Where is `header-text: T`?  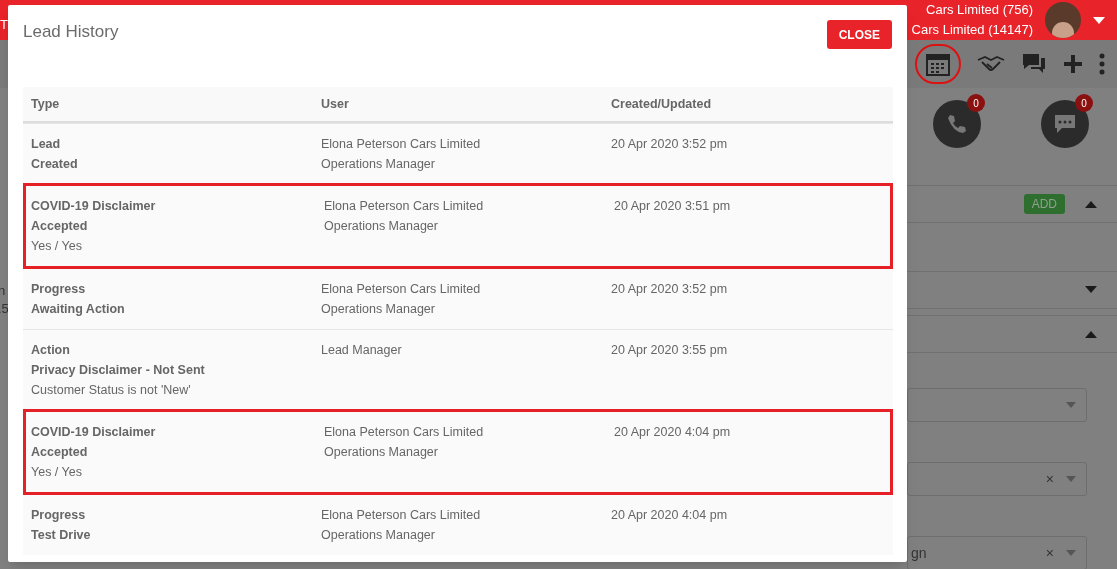
header-text: T is located at coordinates (4, 25).